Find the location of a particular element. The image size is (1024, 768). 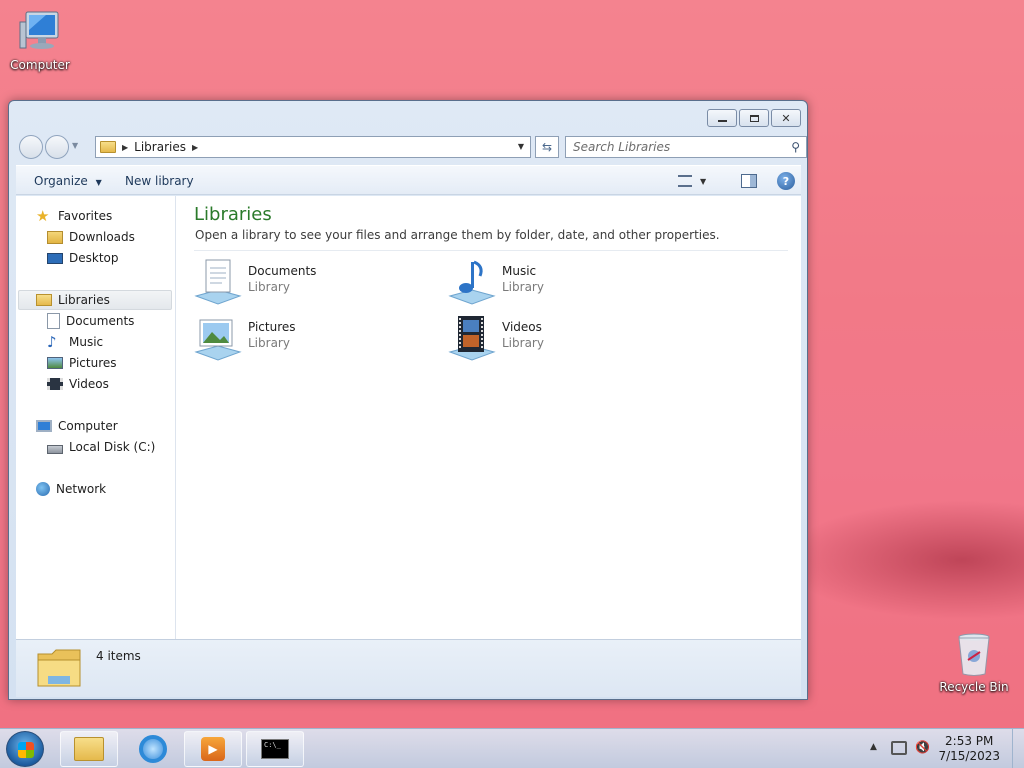

library-item-documents: Documents Library is located at coordinates (294, 283).